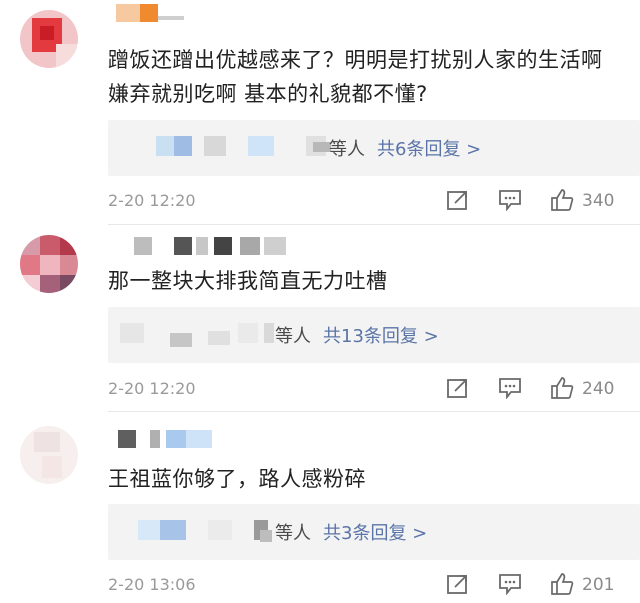 The image size is (640, 603). I want to click on comment-text: 蹭饭还蹭出优越感来了？明明是打扰别人家的生活啊 嫌弃就别吃啊 基本的礼貌都不懂?, so click(355, 77).